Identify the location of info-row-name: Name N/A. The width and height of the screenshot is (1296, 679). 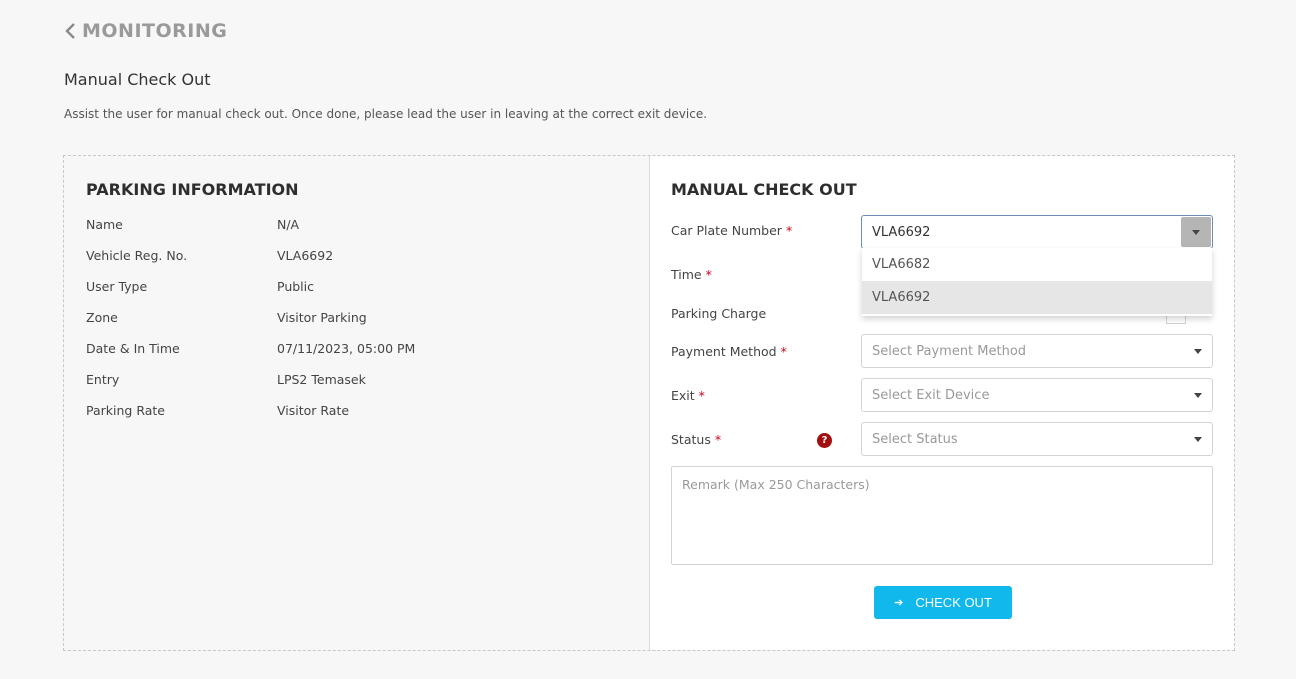
(192, 224).